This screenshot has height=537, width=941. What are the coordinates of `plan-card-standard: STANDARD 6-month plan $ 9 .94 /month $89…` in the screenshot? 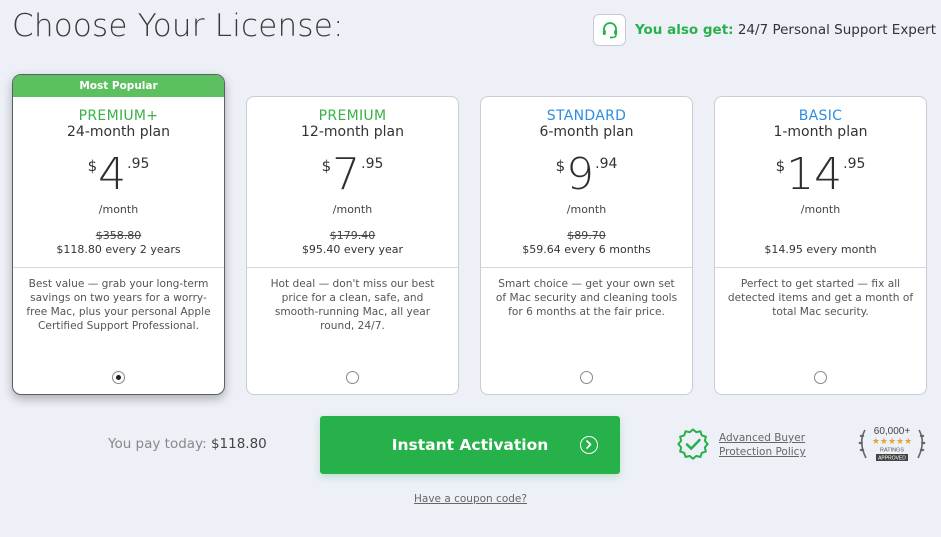 It's located at (586, 245).